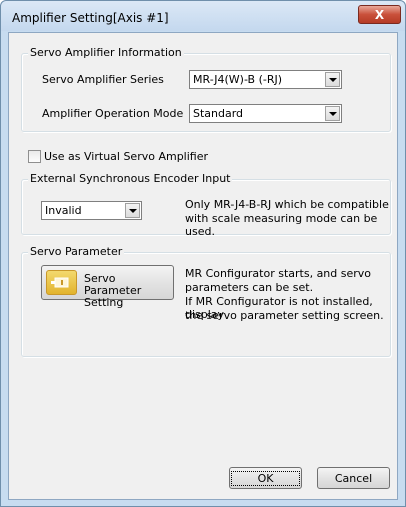  What do you see at coordinates (238, 79) in the screenshot?
I see `series-value: MR-J4(W)-B (-RJ)` at bounding box center [238, 79].